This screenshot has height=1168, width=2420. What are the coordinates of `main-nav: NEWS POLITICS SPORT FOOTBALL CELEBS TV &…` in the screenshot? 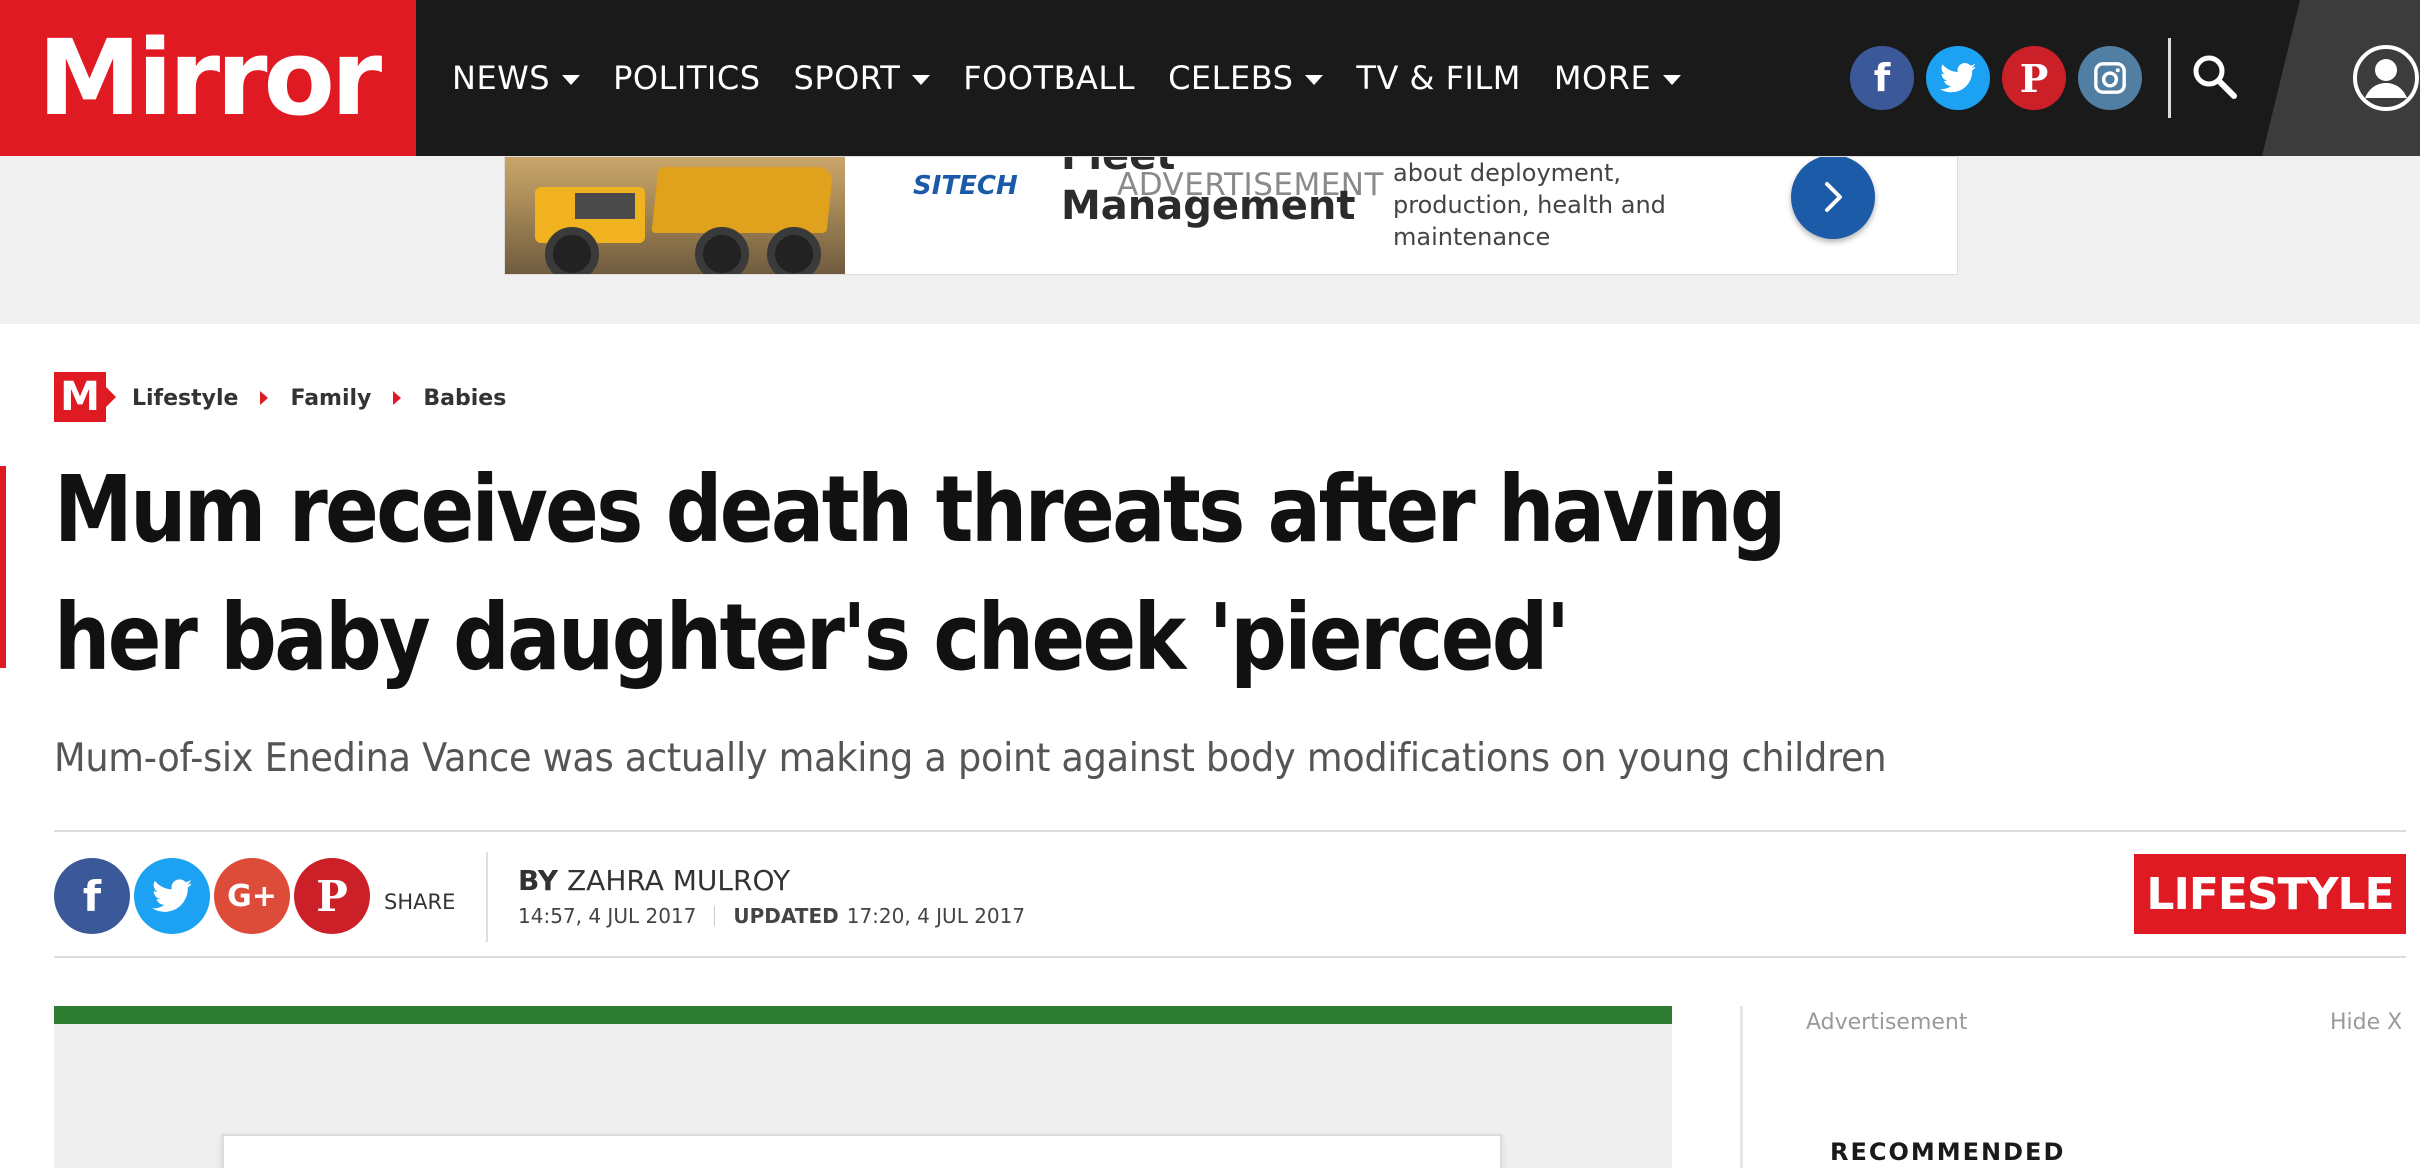 It's located at (1083, 78).